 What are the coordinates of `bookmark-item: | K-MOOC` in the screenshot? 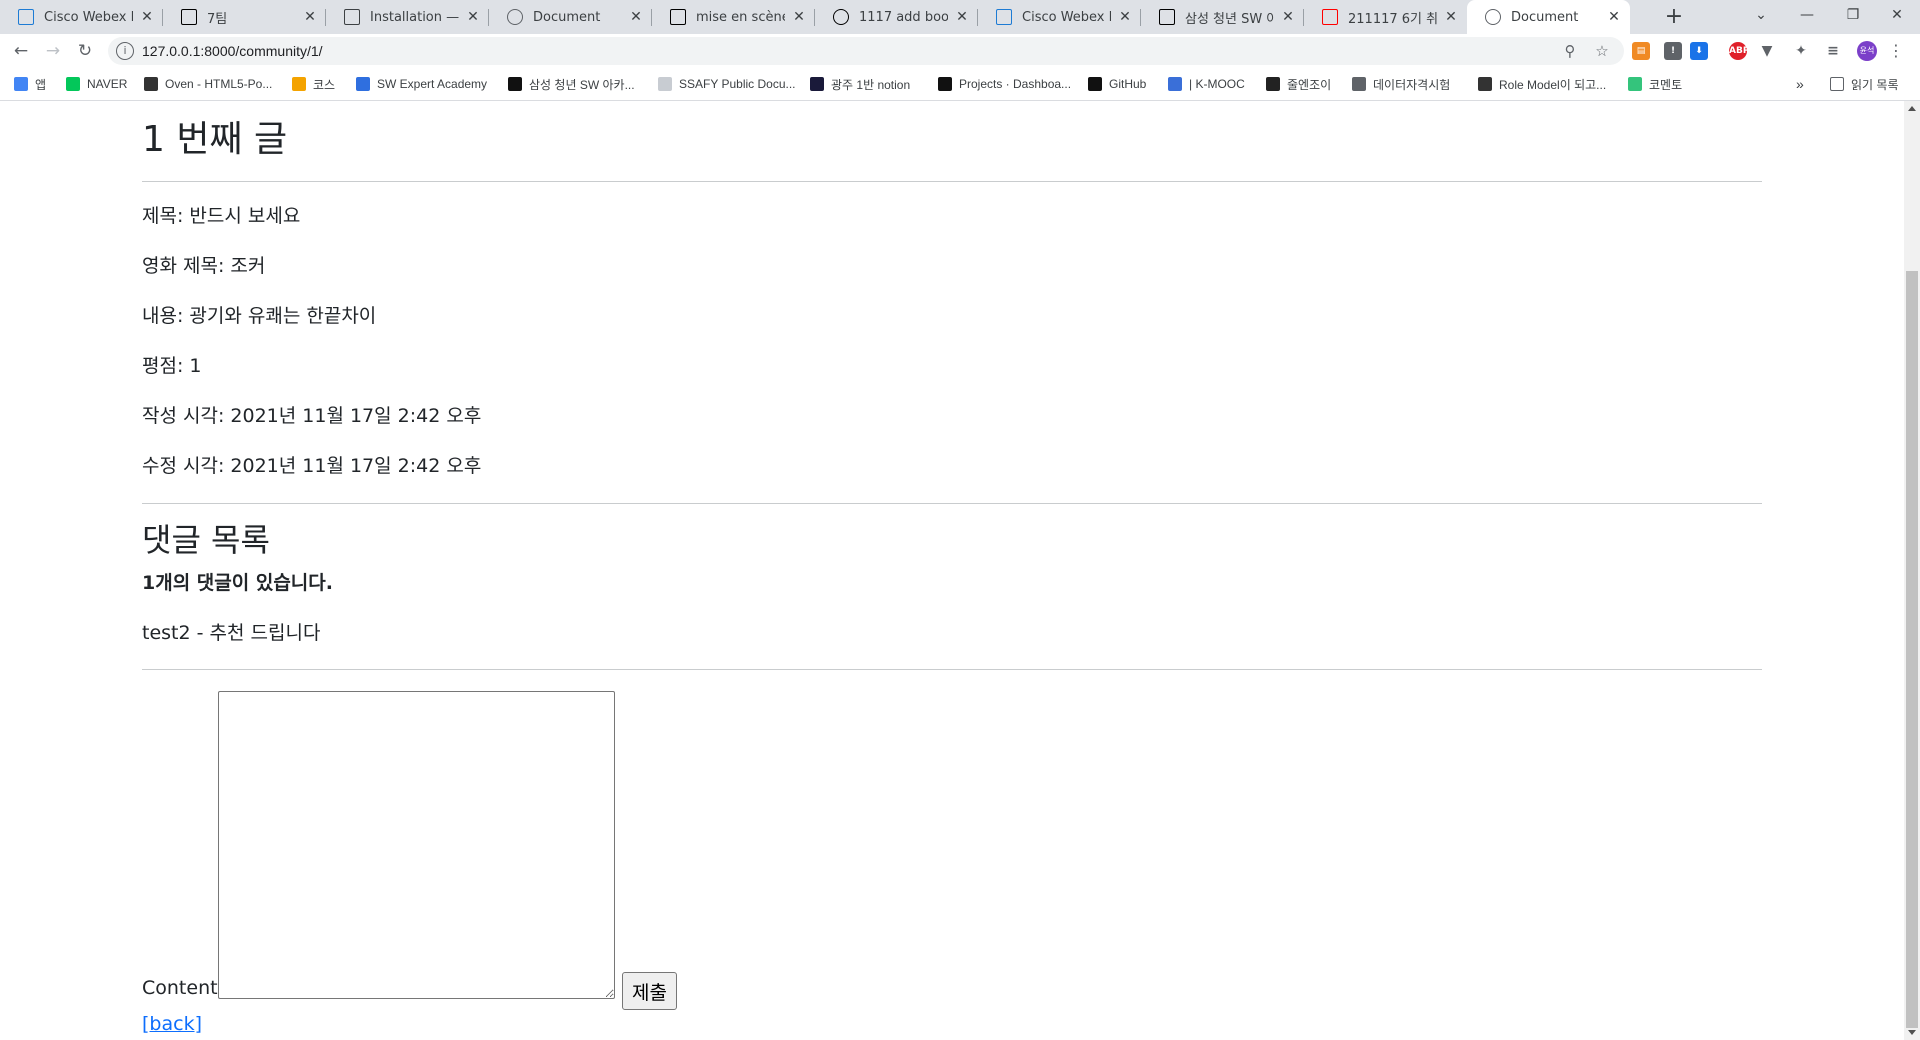 It's located at (1206, 84).